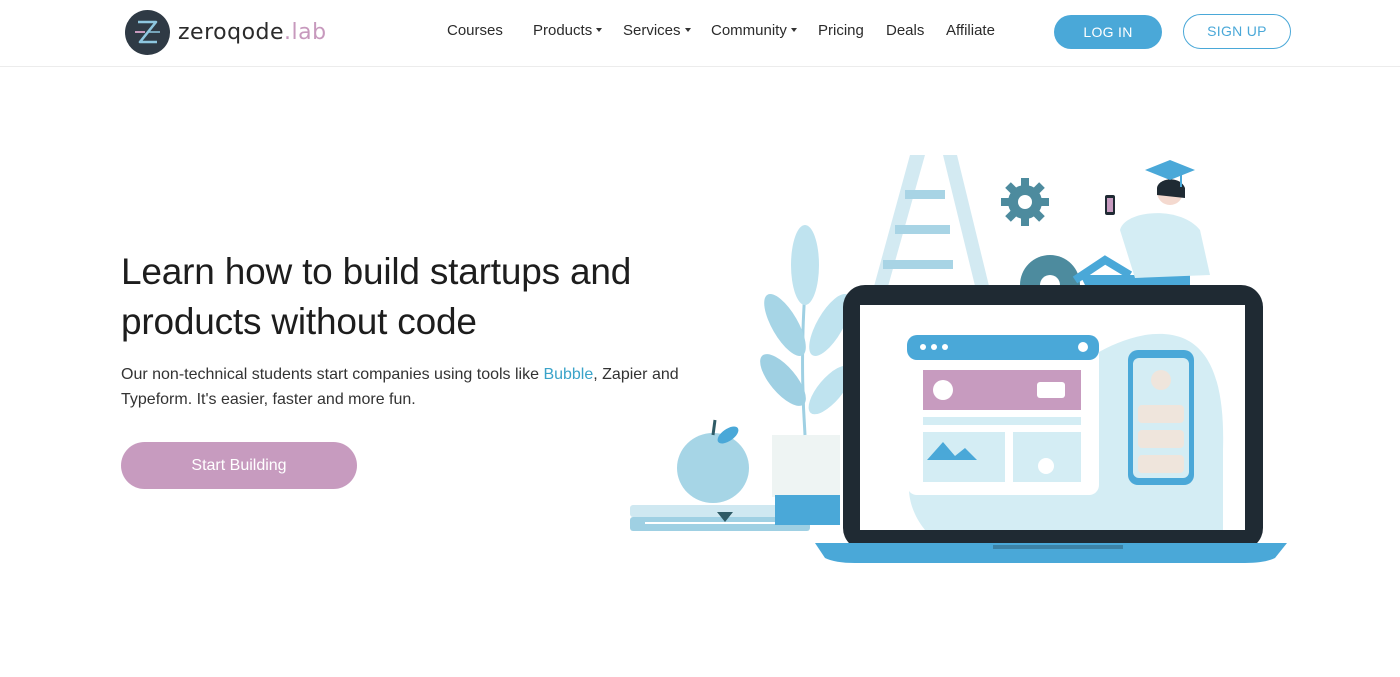 The width and height of the screenshot is (1400, 677). I want to click on brand-name: zeroqode, so click(231, 32).